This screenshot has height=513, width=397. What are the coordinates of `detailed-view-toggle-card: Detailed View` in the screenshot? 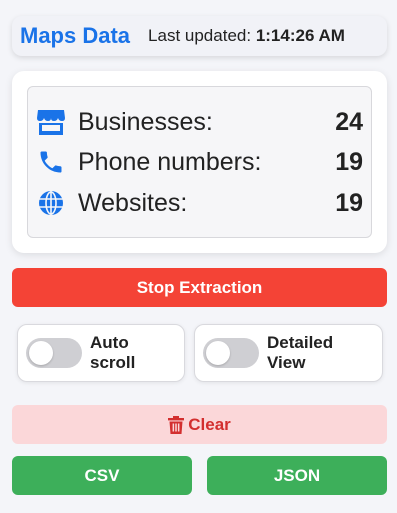 It's located at (288, 353).